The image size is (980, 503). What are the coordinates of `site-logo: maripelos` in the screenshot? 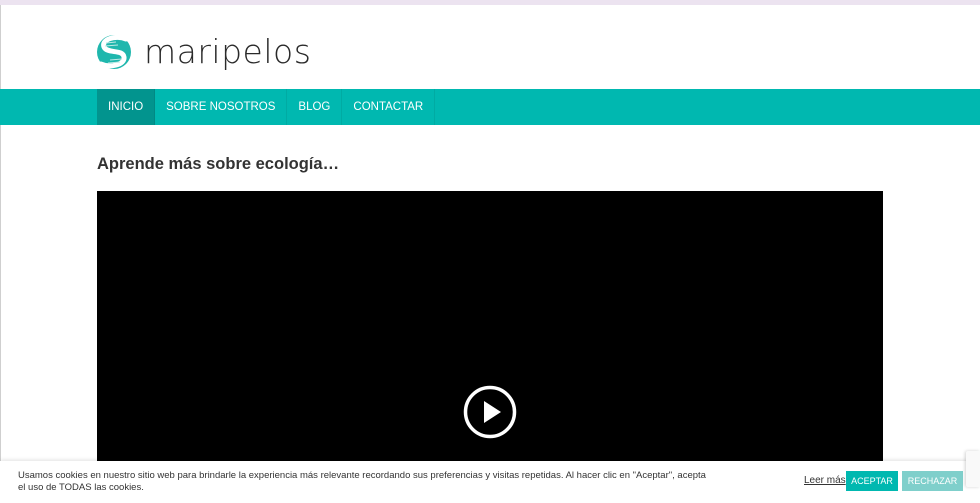 It's located at (203, 52).